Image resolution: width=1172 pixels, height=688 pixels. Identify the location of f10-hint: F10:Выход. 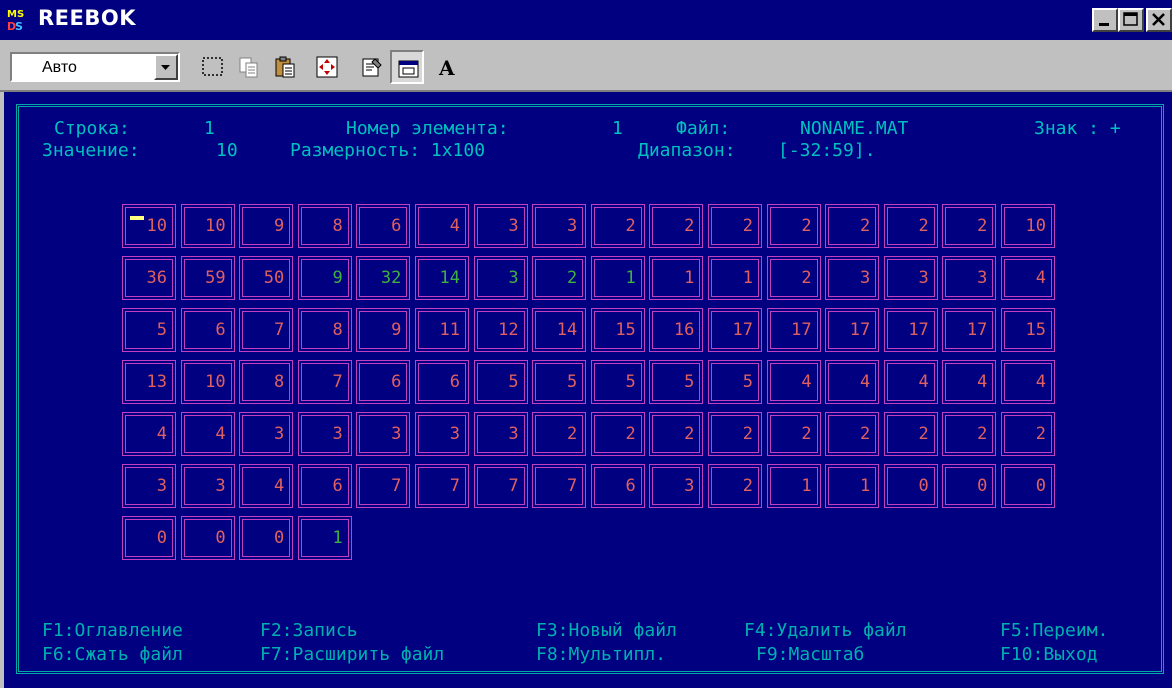
(1049, 654).